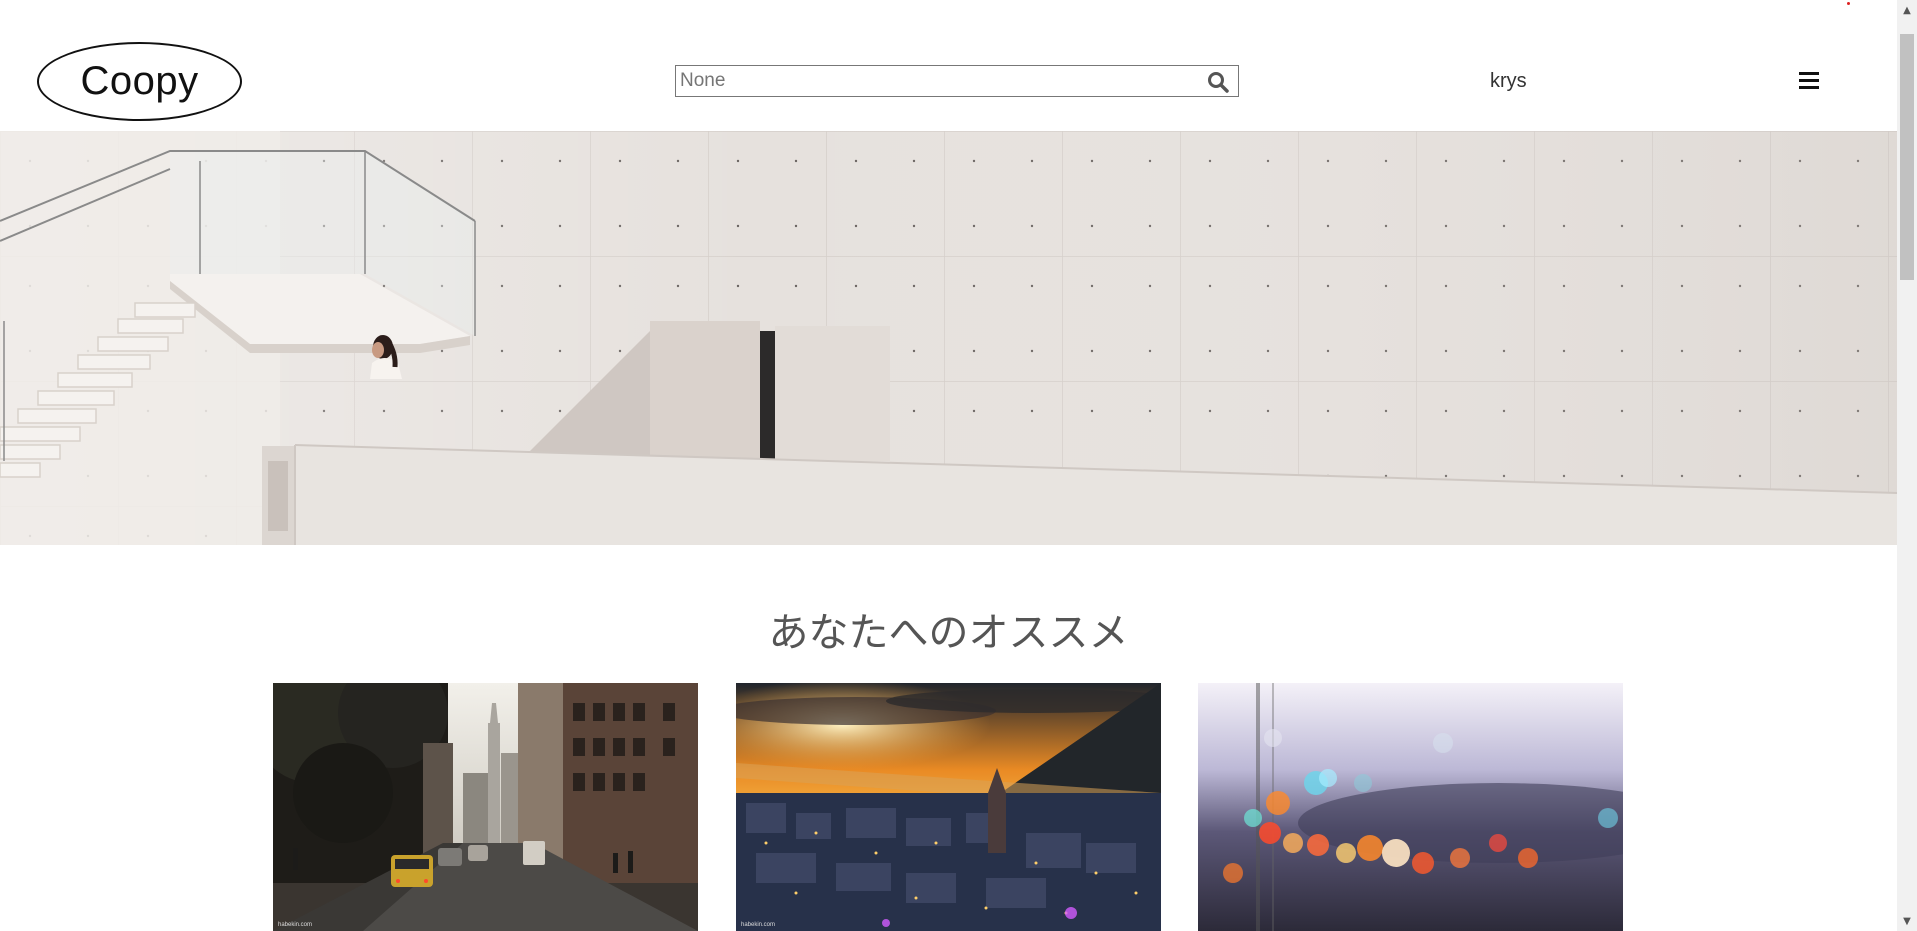  What do you see at coordinates (139, 81) in the screenshot?
I see `site-logo: Coopy` at bounding box center [139, 81].